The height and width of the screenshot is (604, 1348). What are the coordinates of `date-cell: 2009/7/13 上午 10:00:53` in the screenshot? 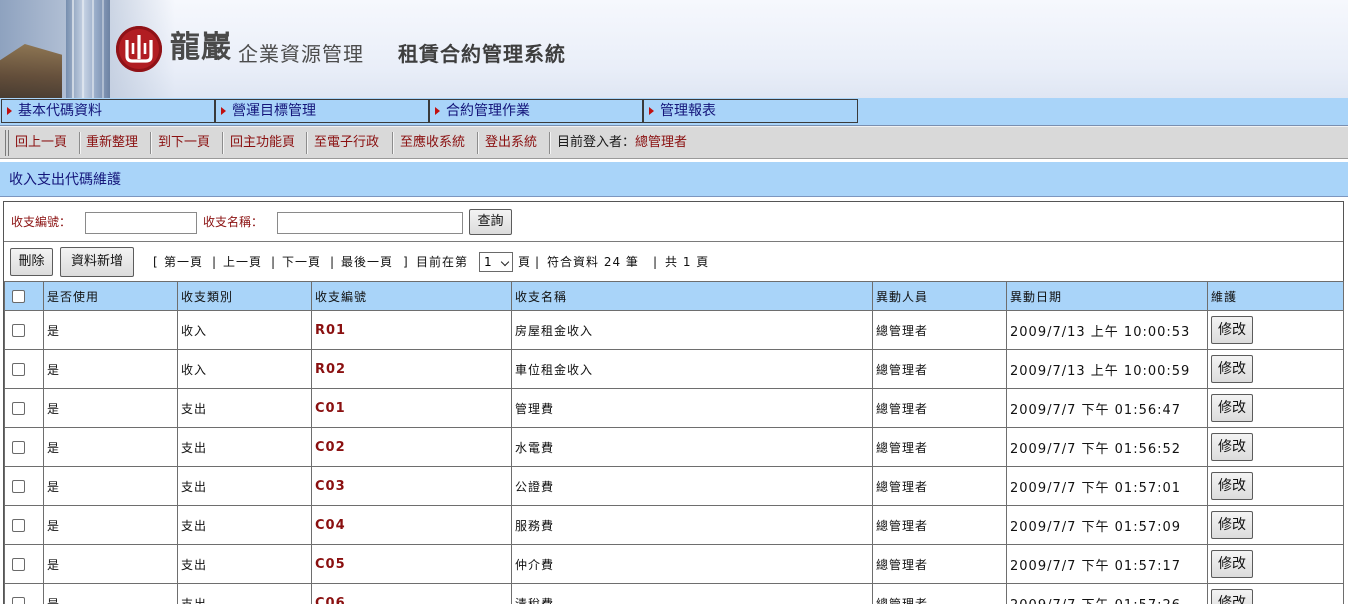 It's located at (1107, 330).